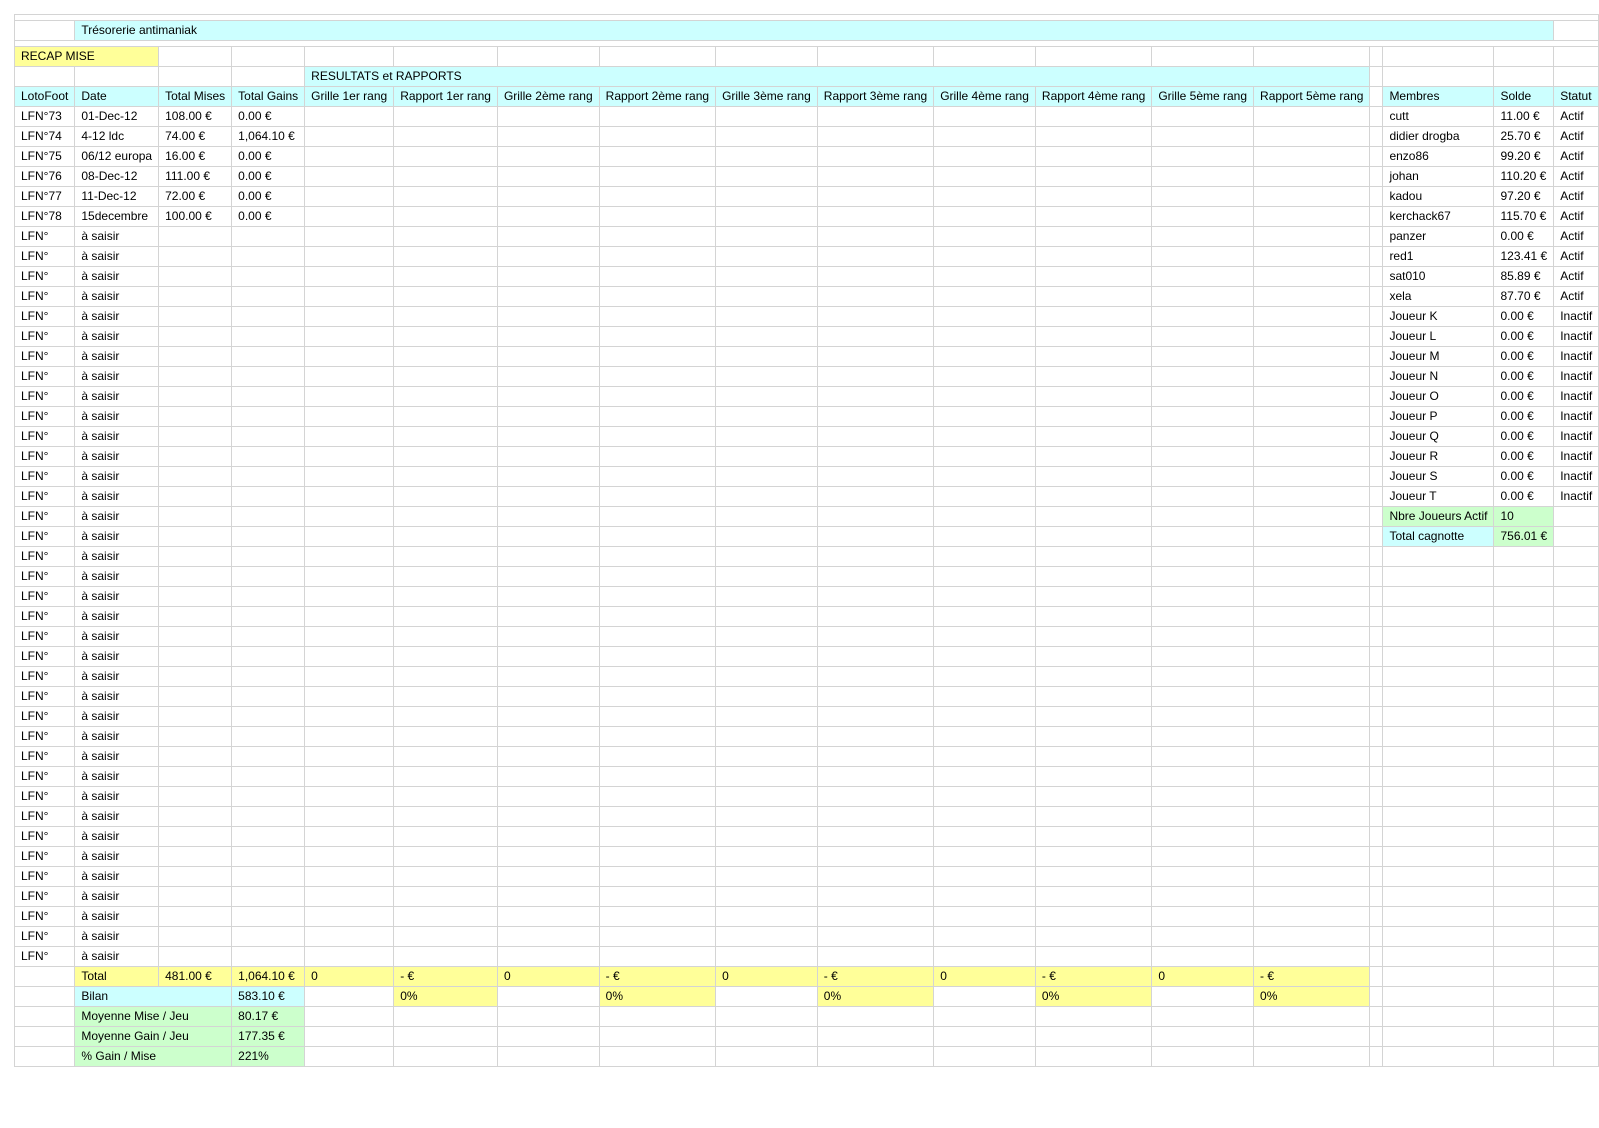  I want to click on game-id: LFN°78, so click(44, 216).